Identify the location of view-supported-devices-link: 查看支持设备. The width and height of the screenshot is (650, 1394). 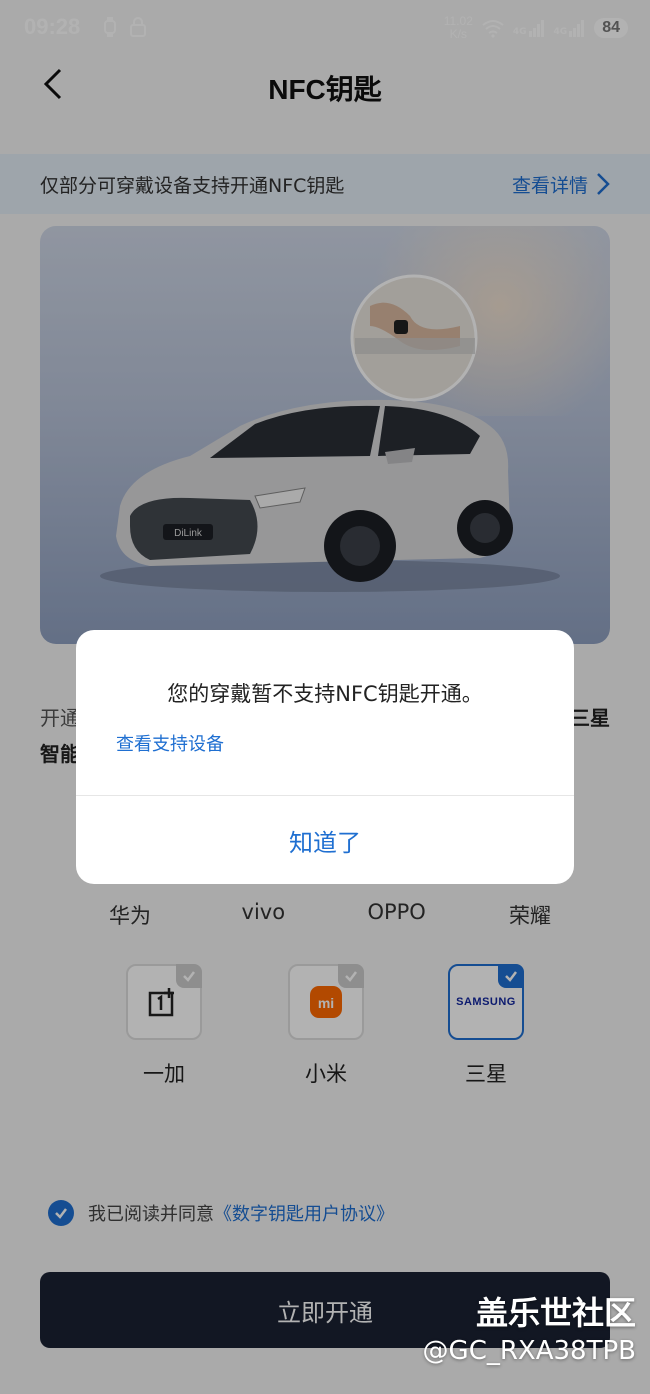
(170, 743).